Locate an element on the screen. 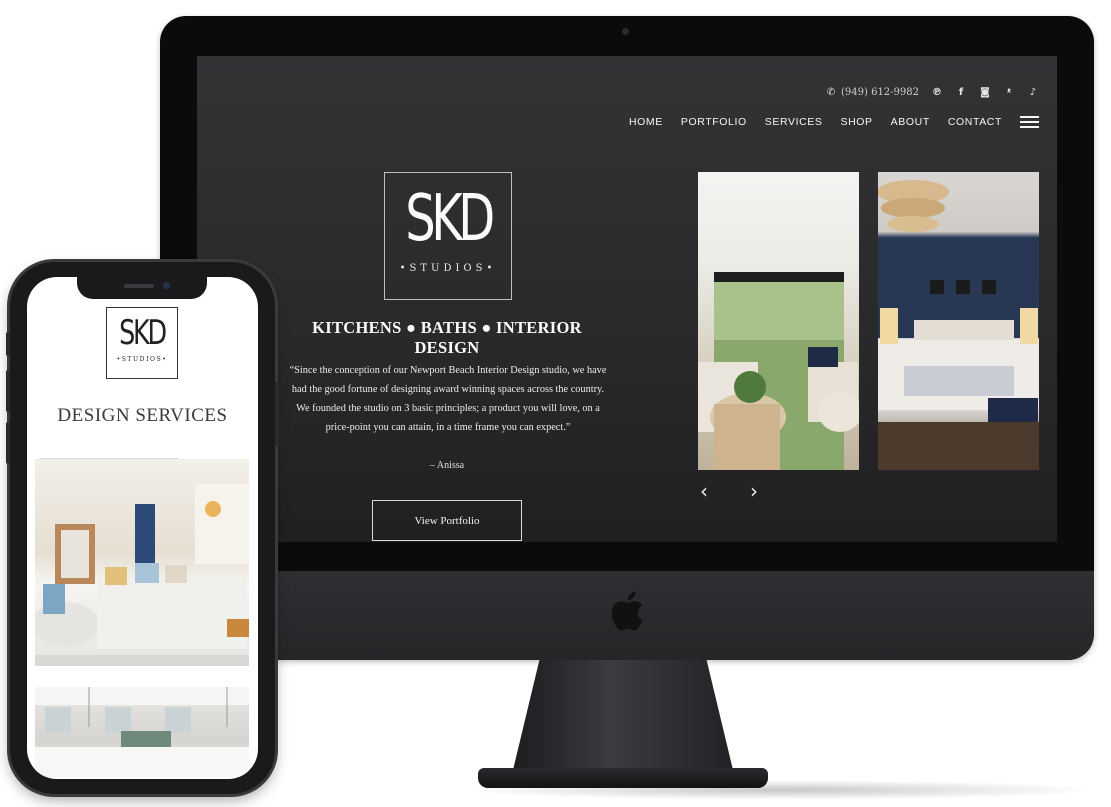  logo-subtitle: •STUDIOS• is located at coordinates (448, 268).